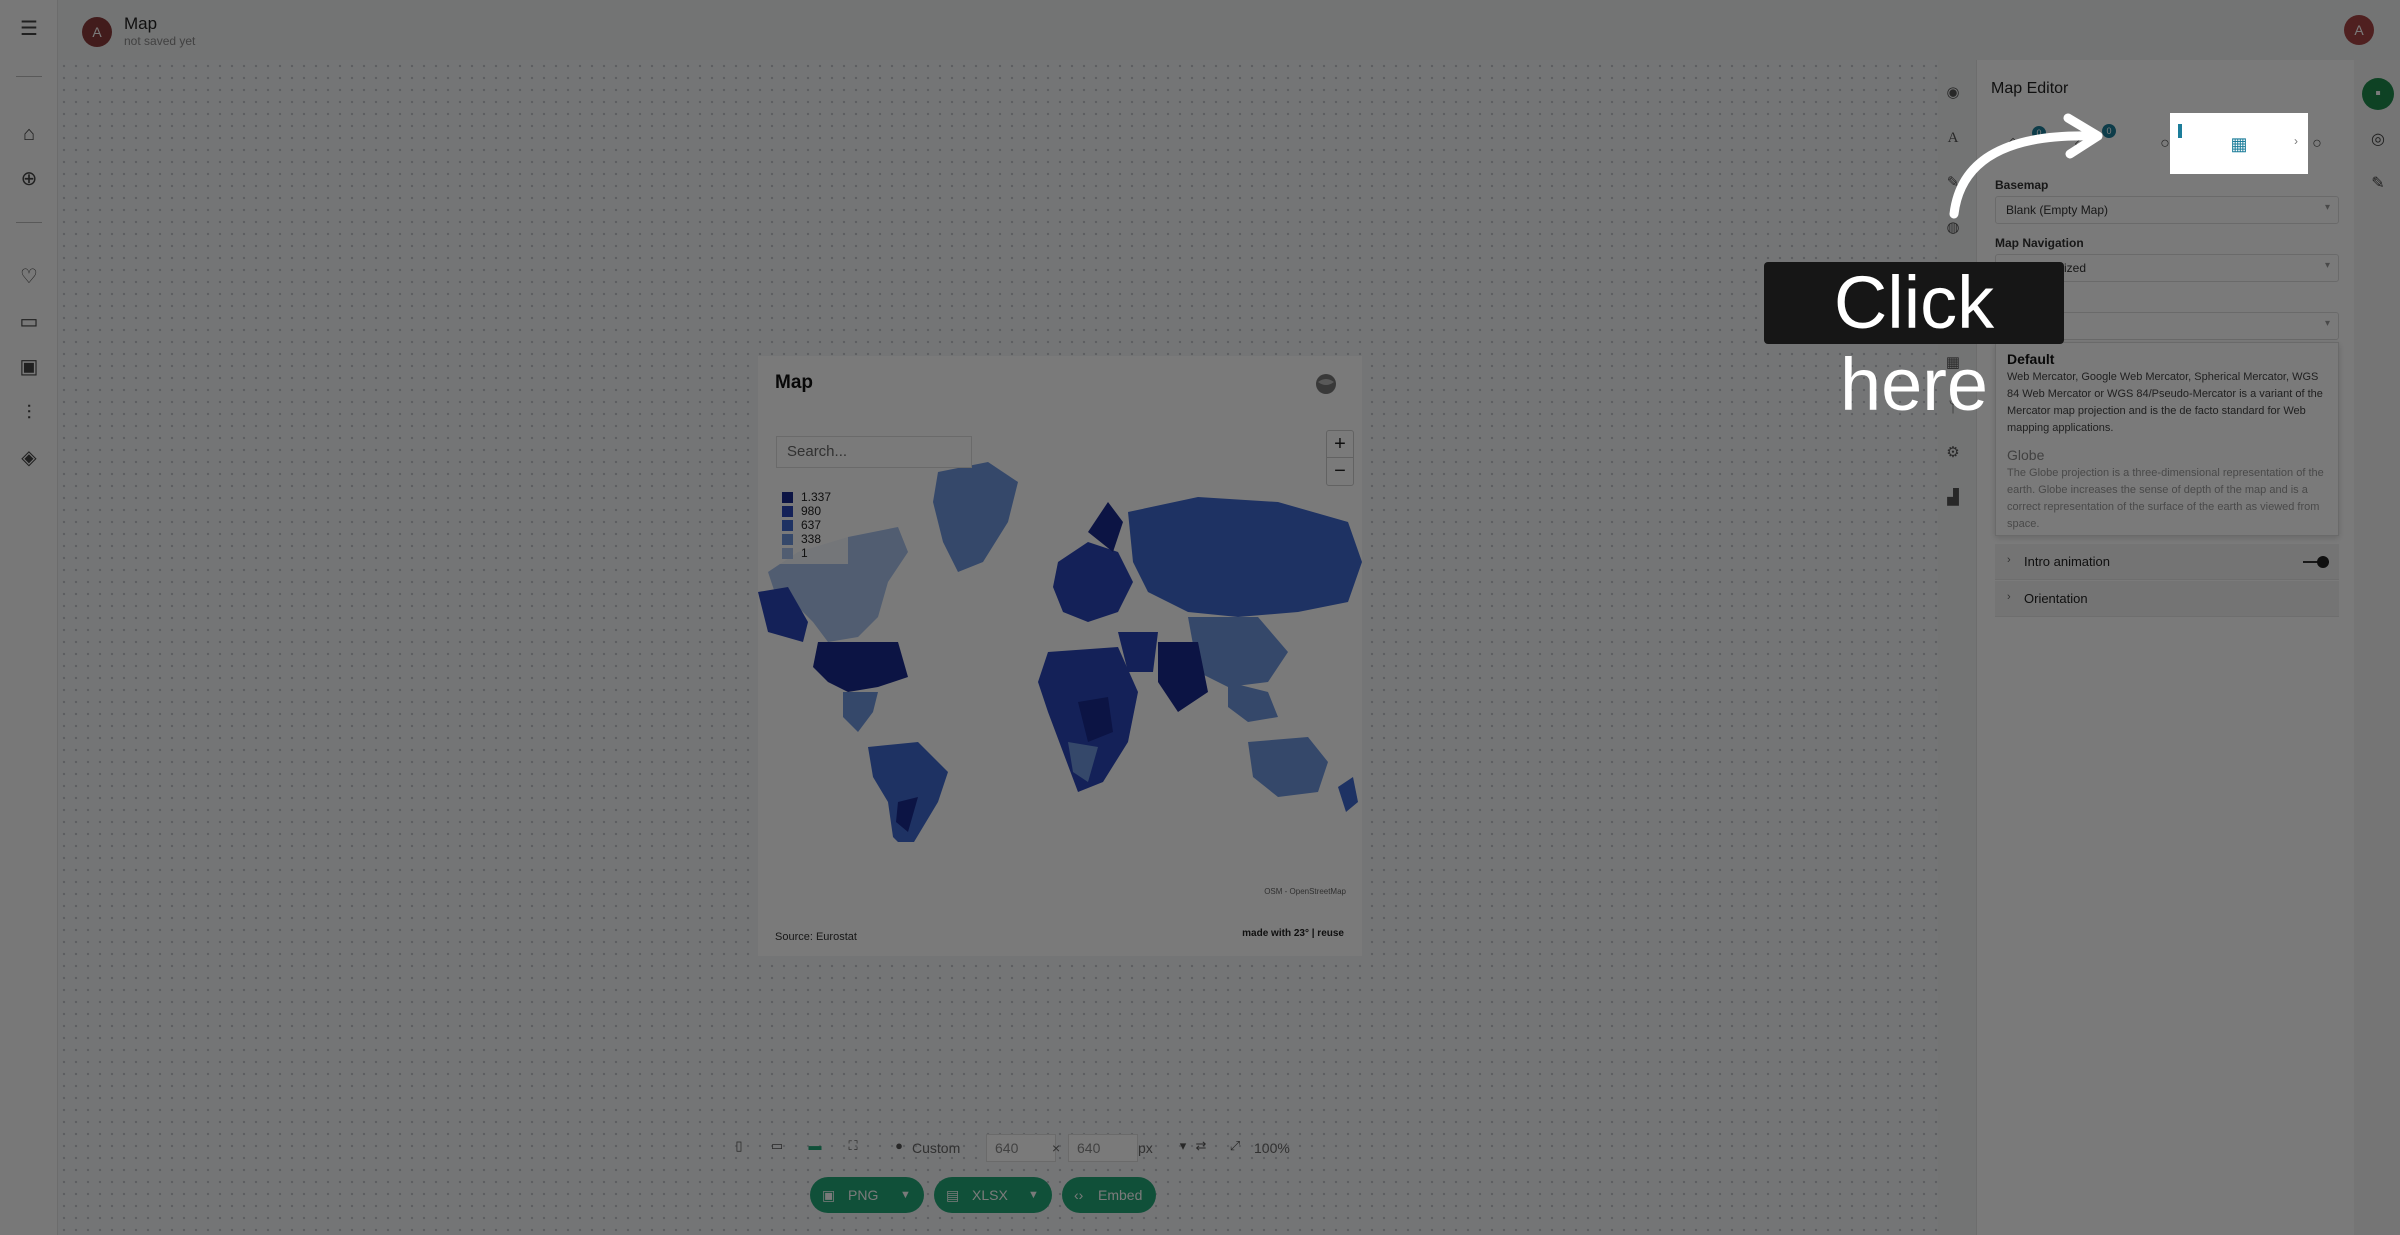 The image size is (2400, 1235). What do you see at coordinates (1145, 1148) in the screenshot?
I see `unit-select: px` at bounding box center [1145, 1148].